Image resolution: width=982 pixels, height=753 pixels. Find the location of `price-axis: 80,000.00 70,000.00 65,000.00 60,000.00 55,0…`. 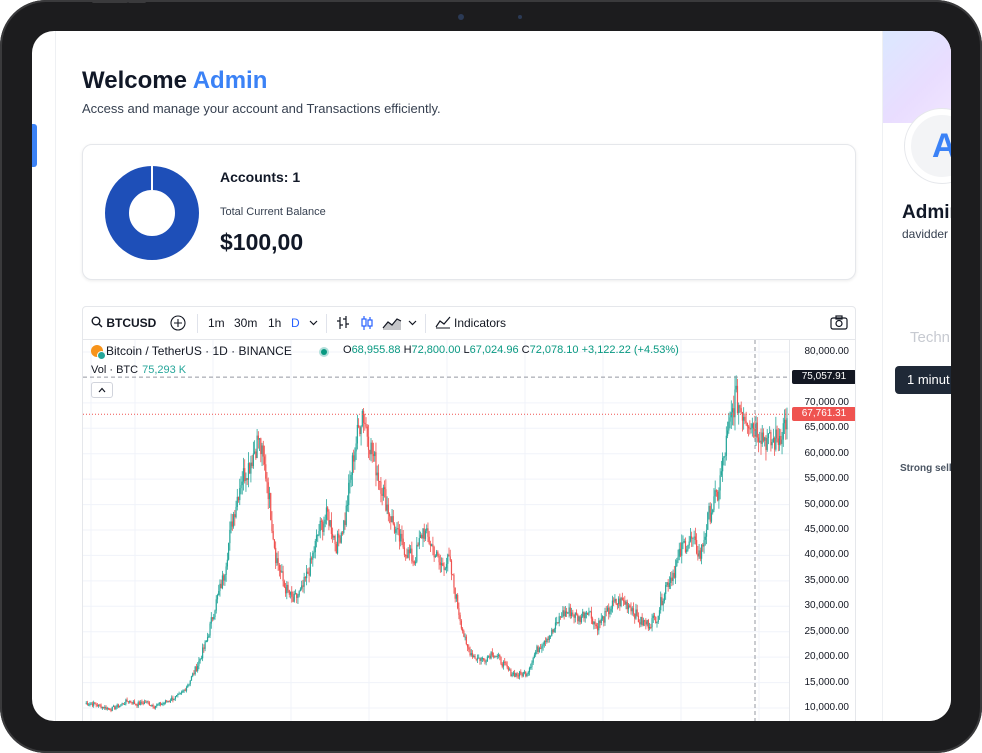

price-axis: 80,000.00 70,000.00 65,000.00 60,000.00 55,0… is located at coordinates (822, 530).